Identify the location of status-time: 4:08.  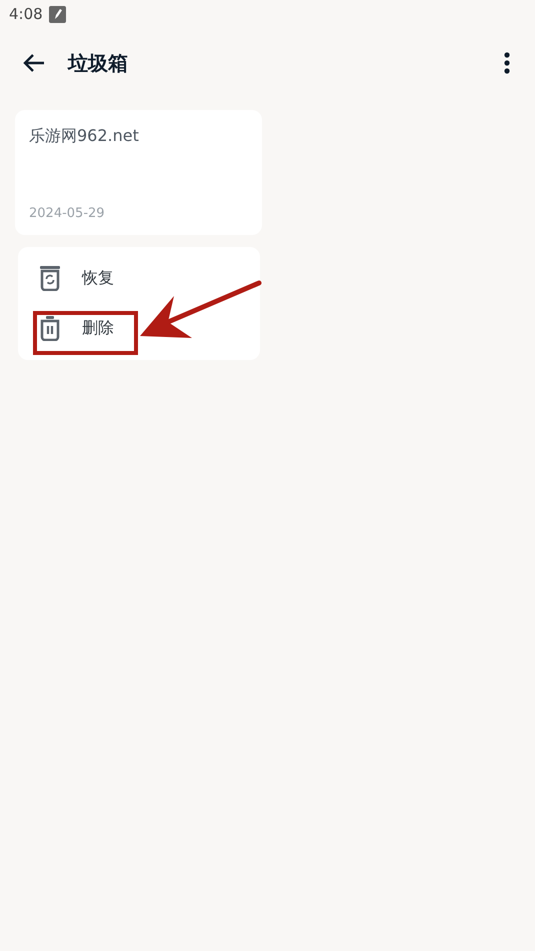
(26, 14).